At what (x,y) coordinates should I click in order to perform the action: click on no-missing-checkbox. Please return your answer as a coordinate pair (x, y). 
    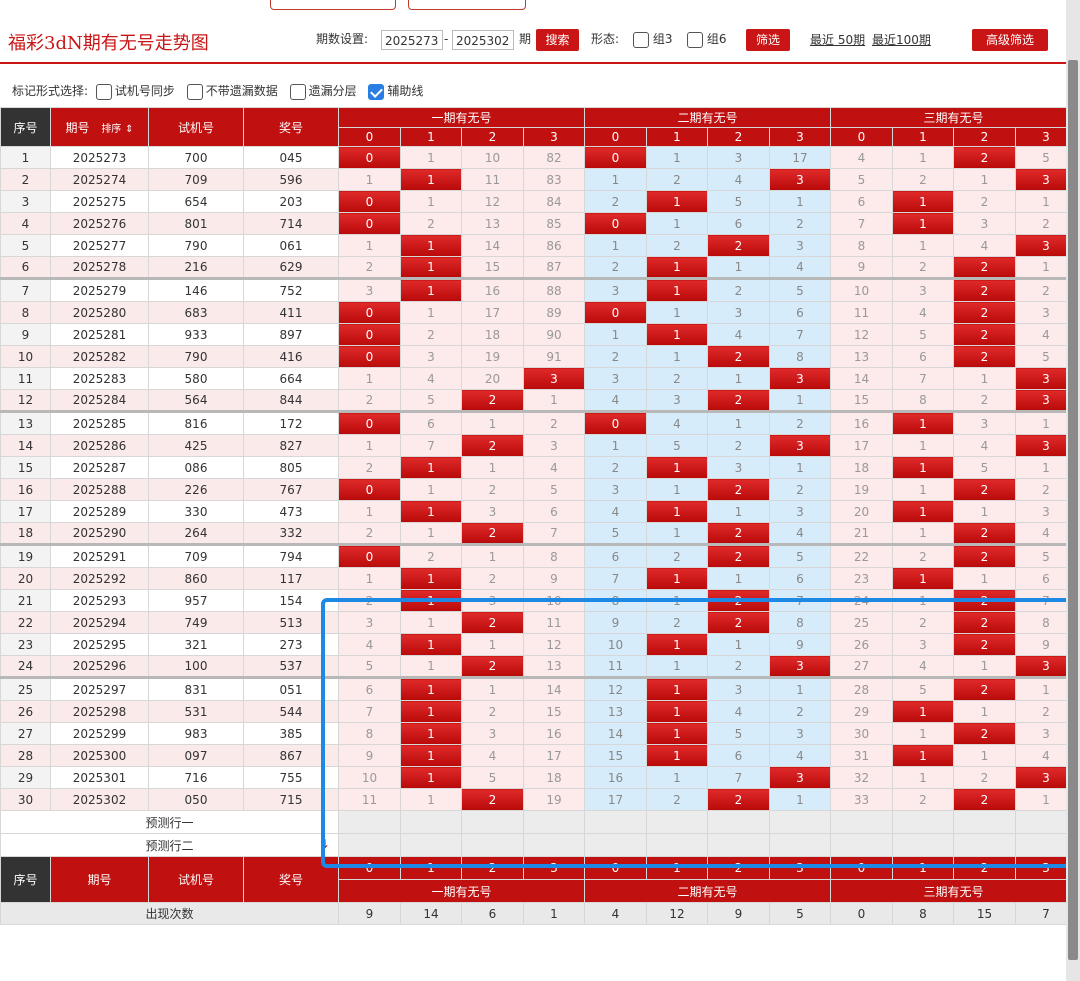
    Looking at the image, I should click on (194, 91).